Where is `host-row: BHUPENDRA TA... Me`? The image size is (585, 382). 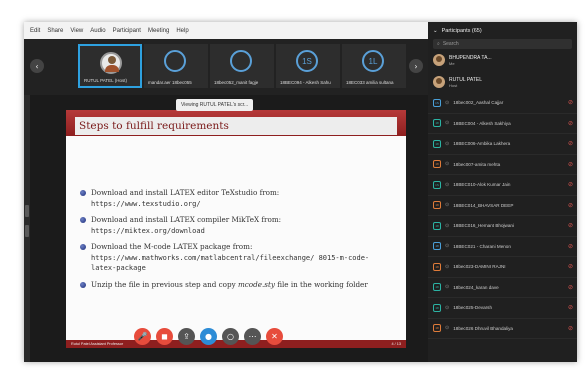 host-row: BHUPENDRA TA... Me is located at coordinates (502, 60).